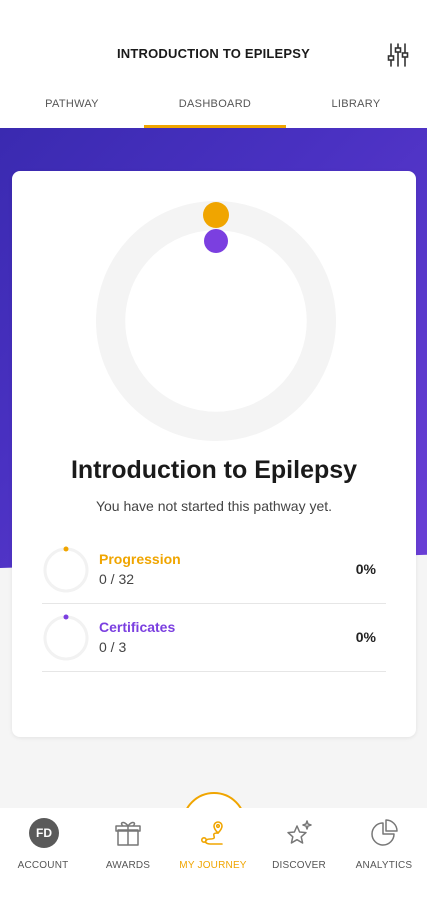  What do you see at coordinates (72, 104) in the screenshot?
I see `tab-pathway: PATHWAY` at bounding box center [72, 104].